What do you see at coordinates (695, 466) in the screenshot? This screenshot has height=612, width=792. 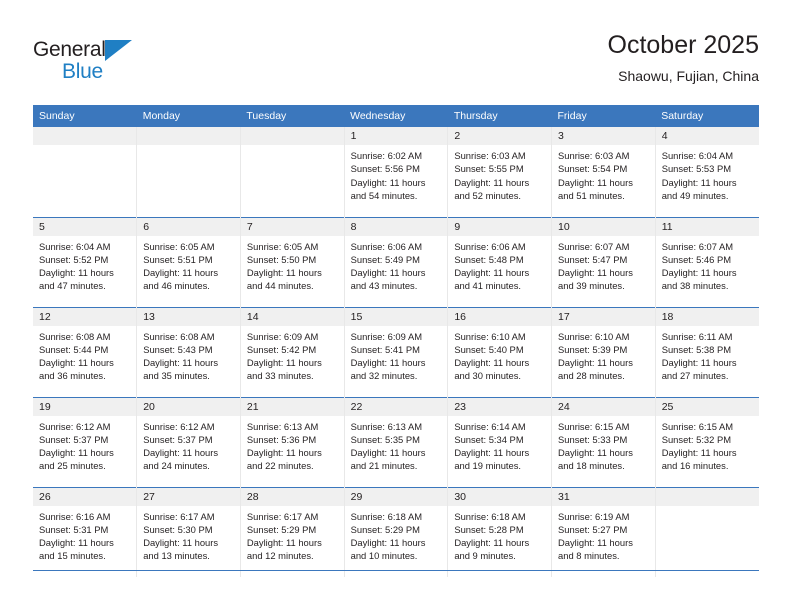 I see `daylight-line-2: and 16 minutes.` at bounding box center [695, 466].